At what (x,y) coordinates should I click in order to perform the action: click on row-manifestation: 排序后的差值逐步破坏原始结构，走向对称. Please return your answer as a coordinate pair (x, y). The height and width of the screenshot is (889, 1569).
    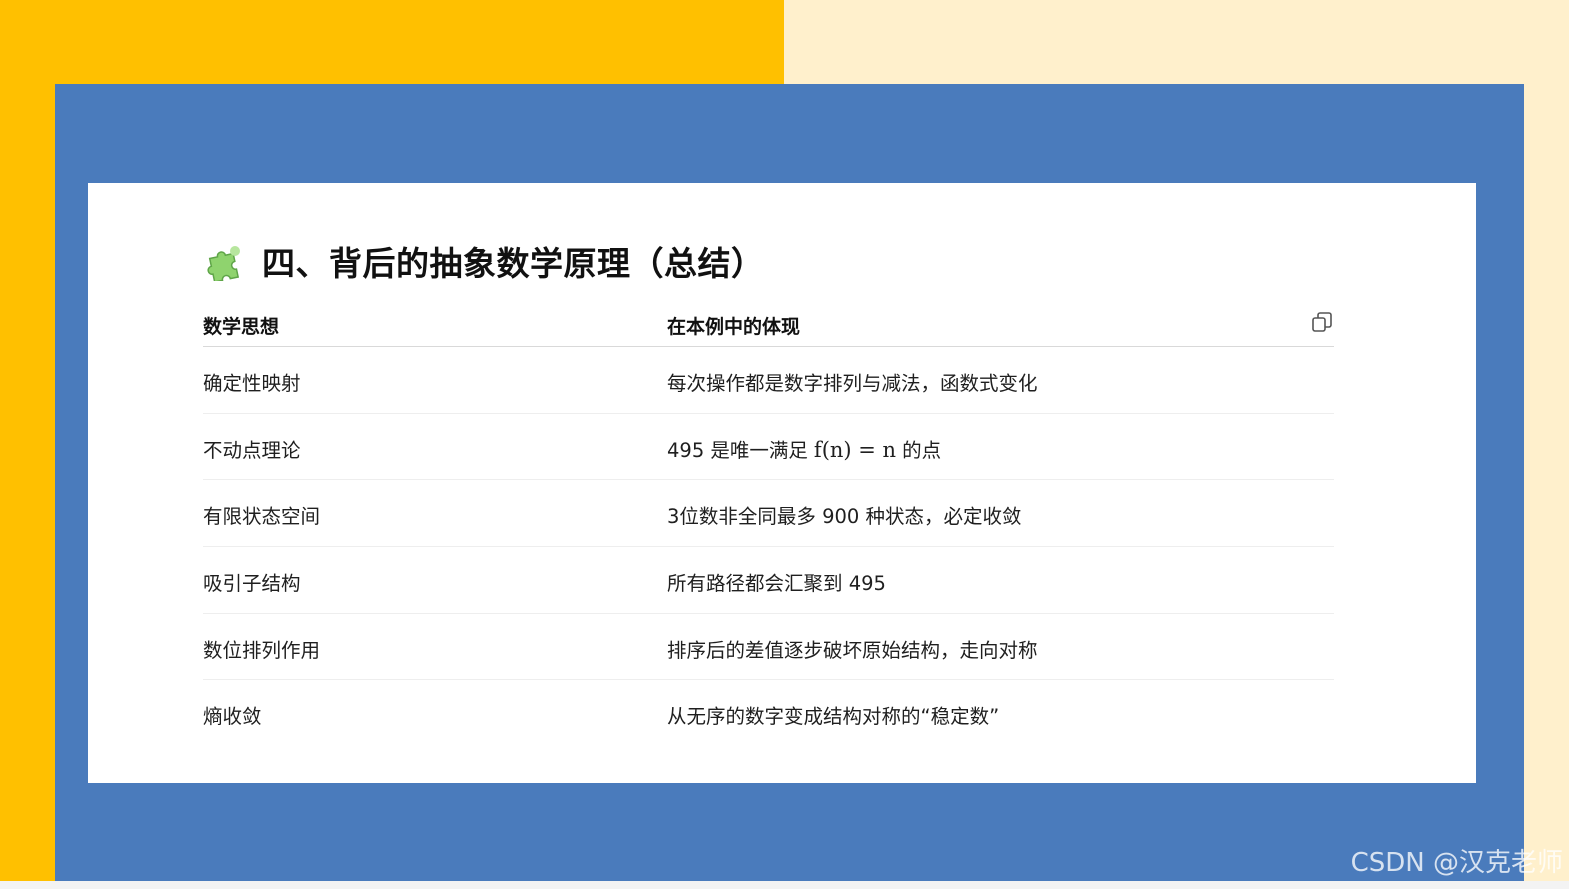
    Looking at the image, I should click on (852, 650).